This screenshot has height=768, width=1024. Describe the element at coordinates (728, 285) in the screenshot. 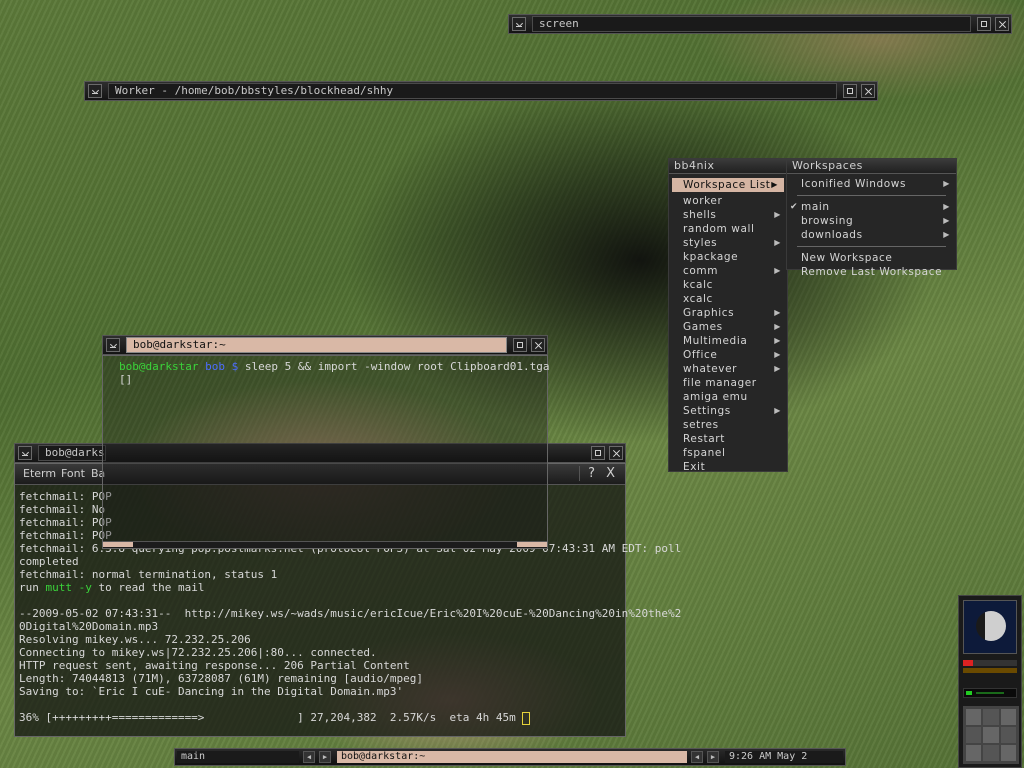

I see `menu-item-kcalc: kcalc` at that location.